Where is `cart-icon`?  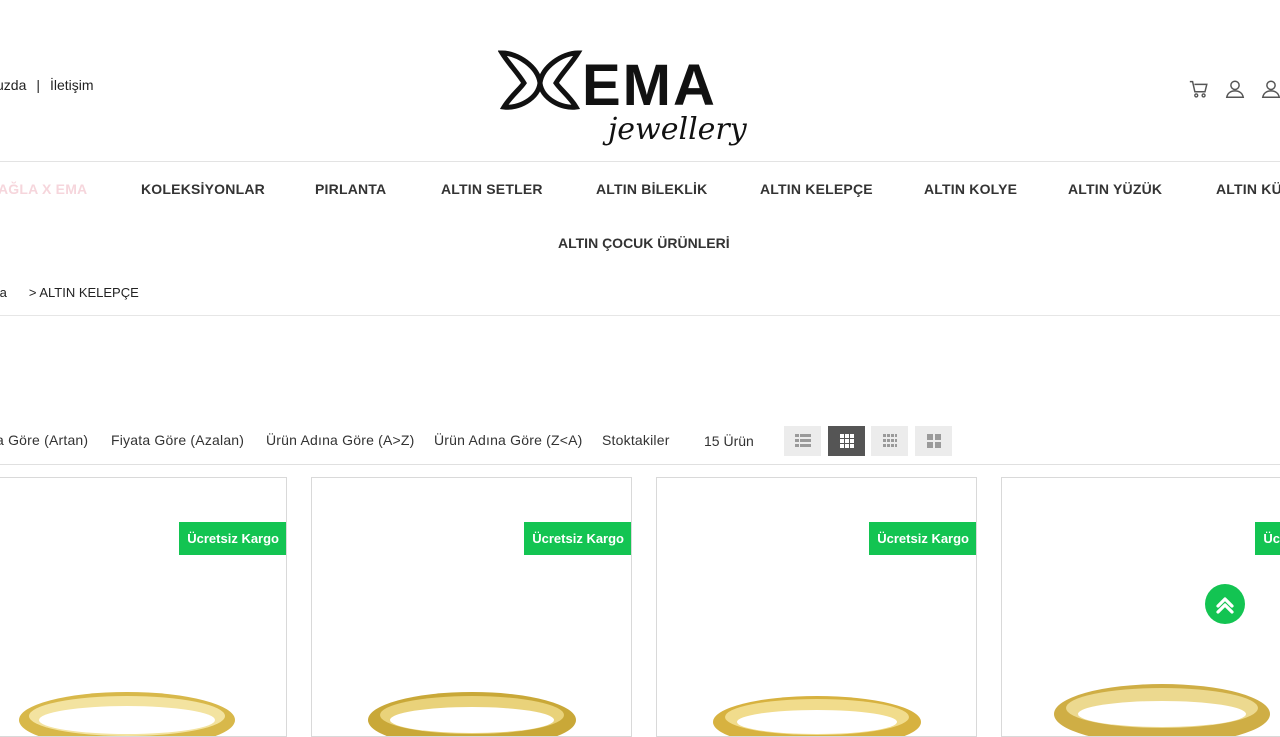
cart-icon is located at coordinates (1199, 89).